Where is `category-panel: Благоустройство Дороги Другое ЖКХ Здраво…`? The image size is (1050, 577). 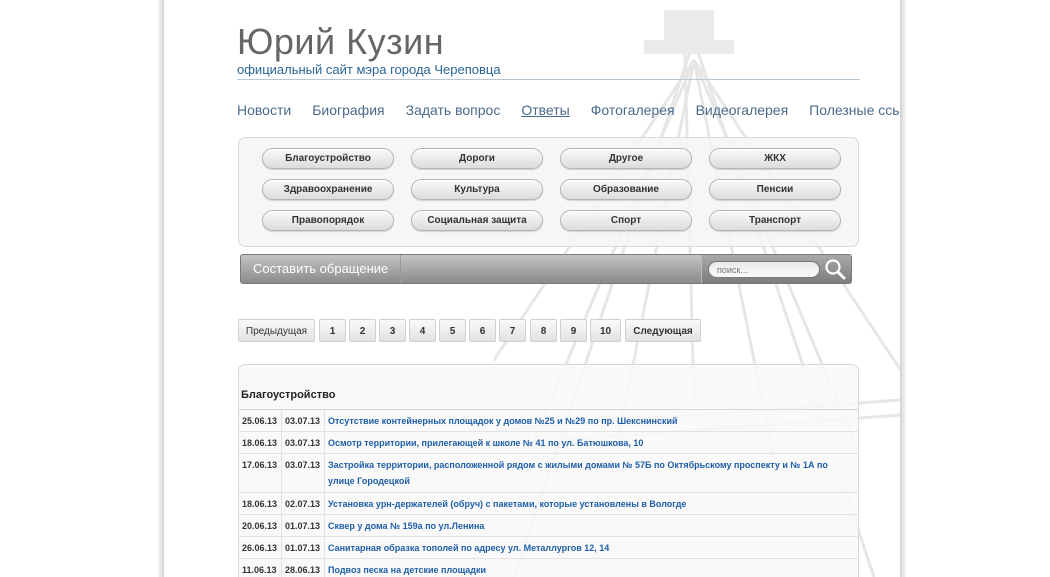 category-panel: Благоустройство Дороги Другое ЖКХ Здраво… is located at coordinates (548, 192).